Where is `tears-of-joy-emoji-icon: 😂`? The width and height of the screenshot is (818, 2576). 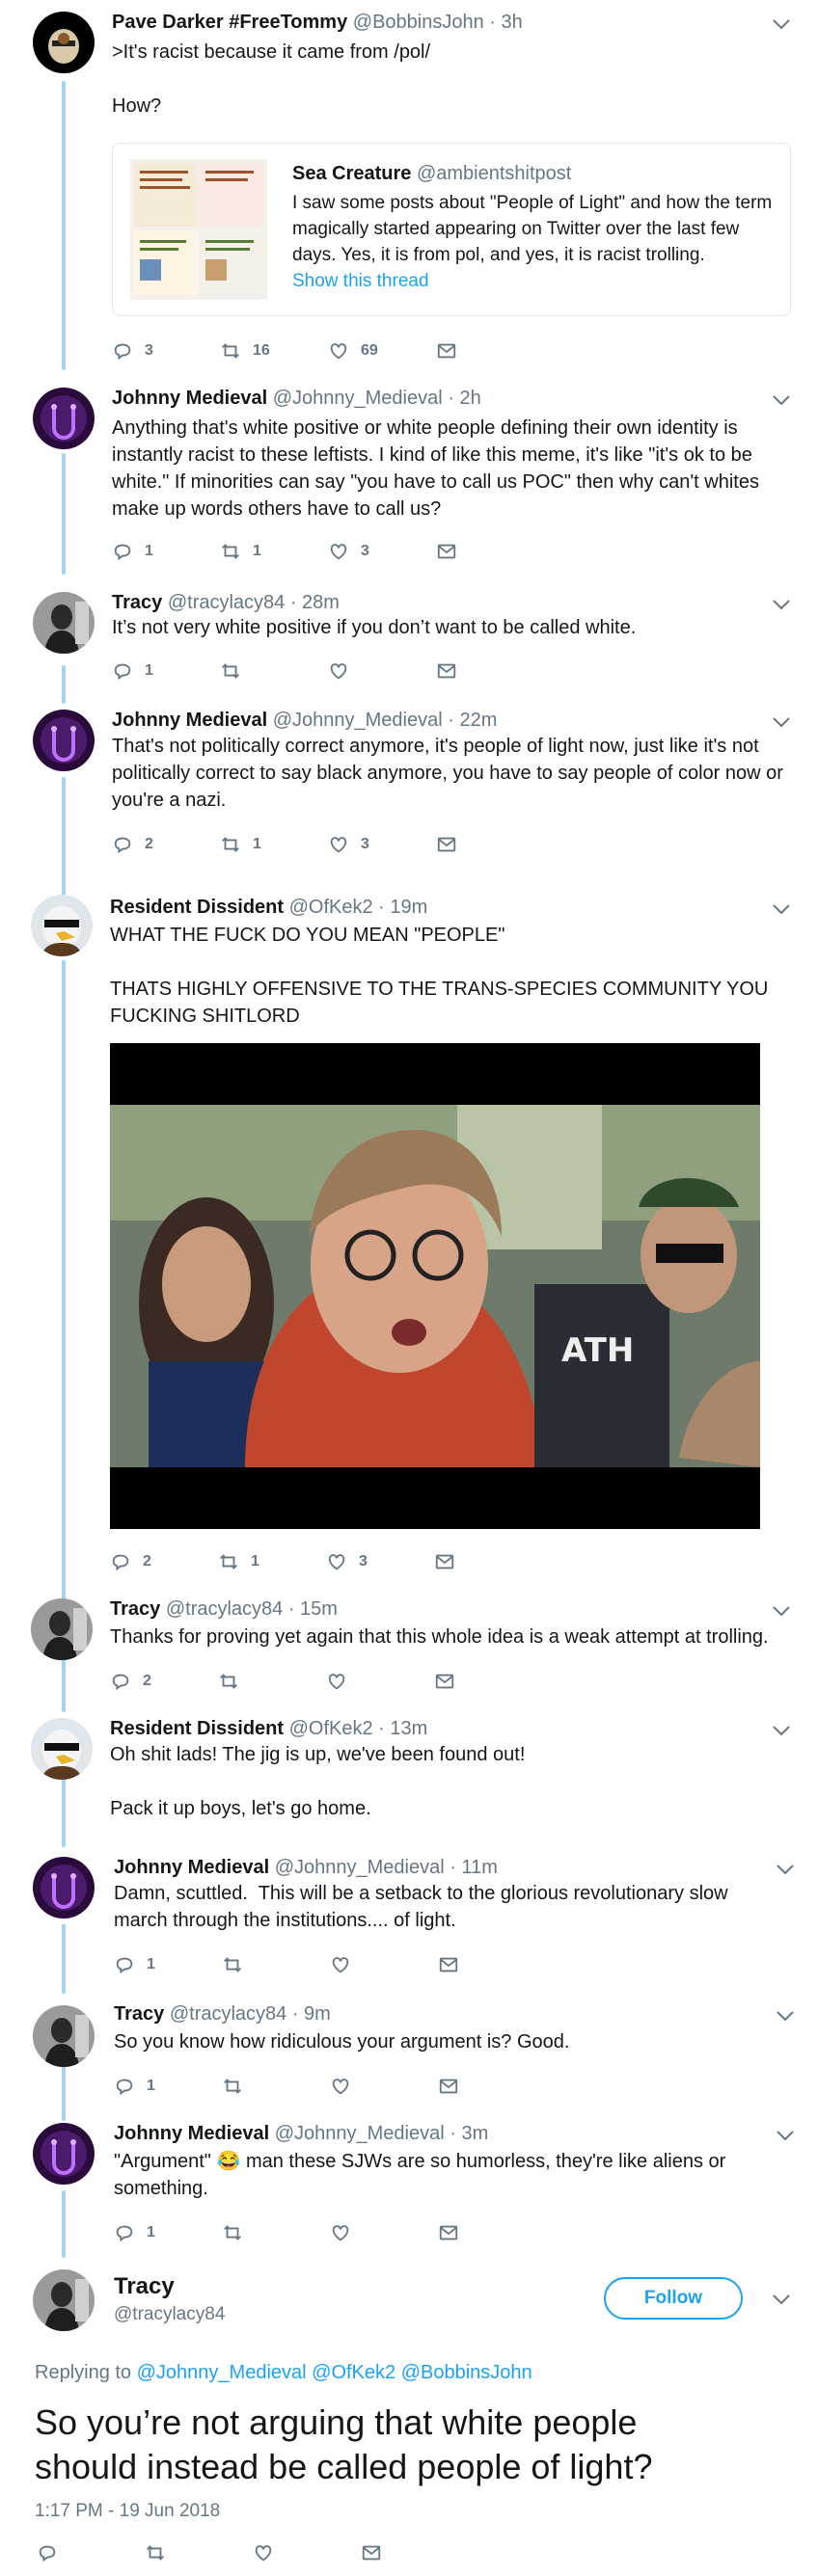 tears-of-joy-emoji-icon: 😂 is located at coordinates (228, 2162).